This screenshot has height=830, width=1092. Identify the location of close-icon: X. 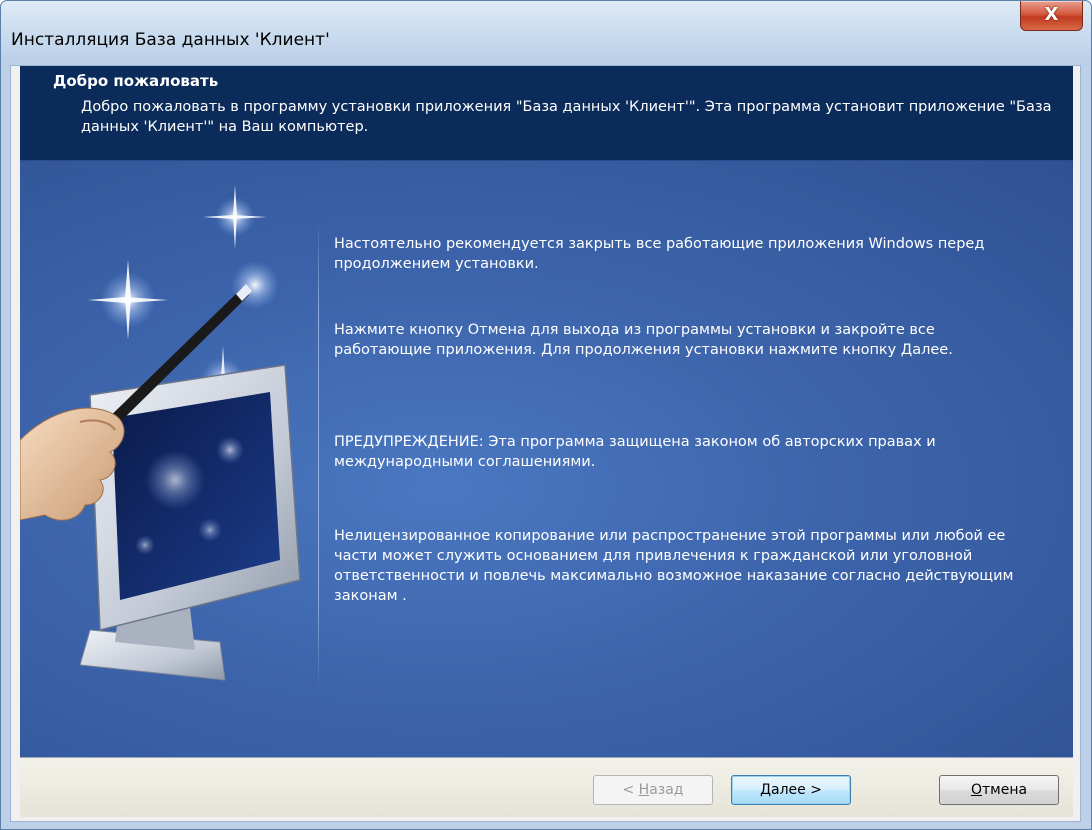
(1051, 14).